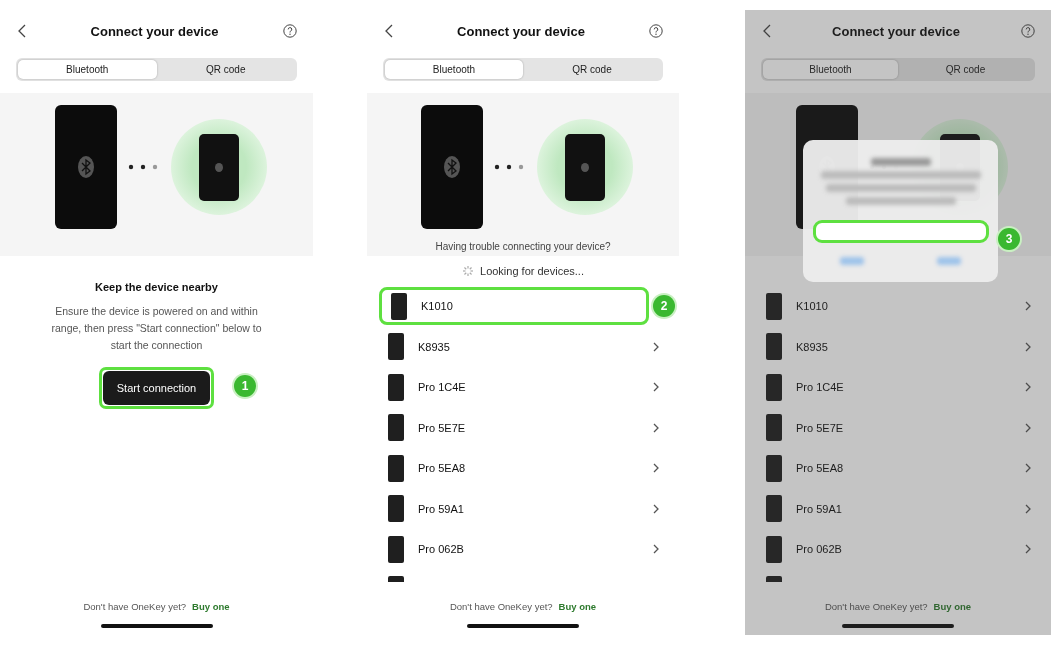  What do you see at coordinates (245, 386) in the screenshot?
I see `step-badge: 1` at bounding box center [245, 386].